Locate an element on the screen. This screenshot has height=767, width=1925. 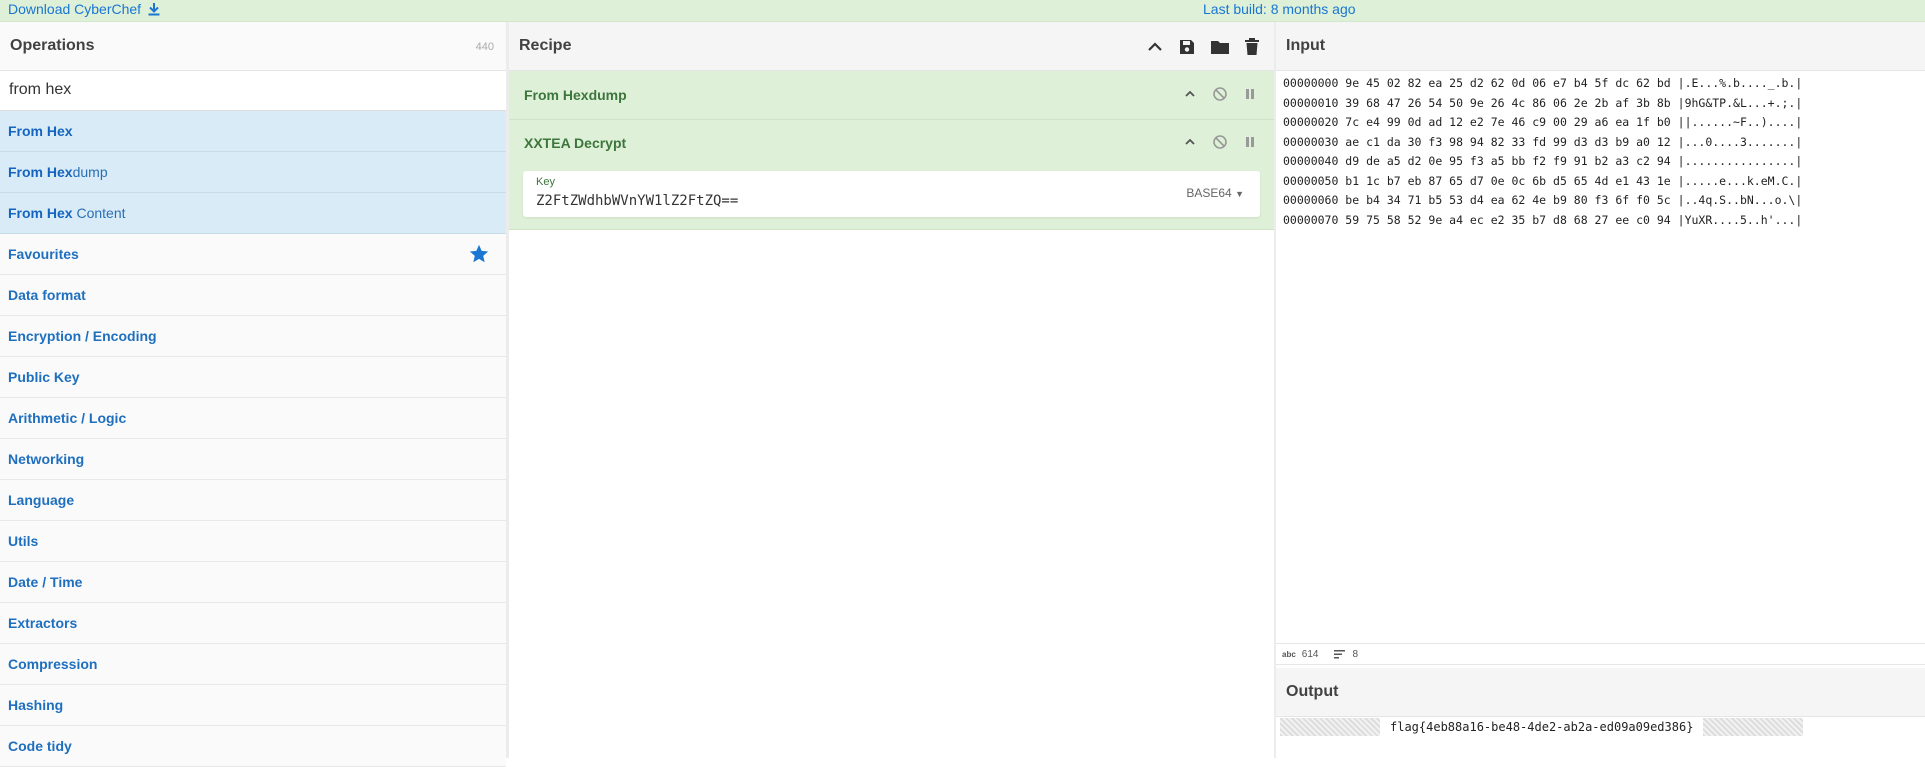
encoding-label: BASE64 is located at coordinates (1209, 193).